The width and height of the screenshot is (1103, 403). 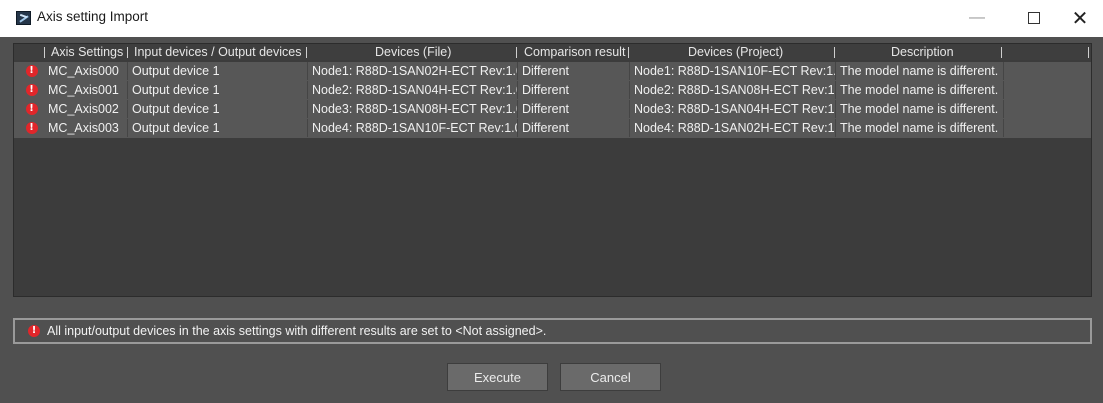 What do you see at coordinates (497, 377) in the screenshot?
I see `execute-button: Execute` at bounding box center [497, 377].